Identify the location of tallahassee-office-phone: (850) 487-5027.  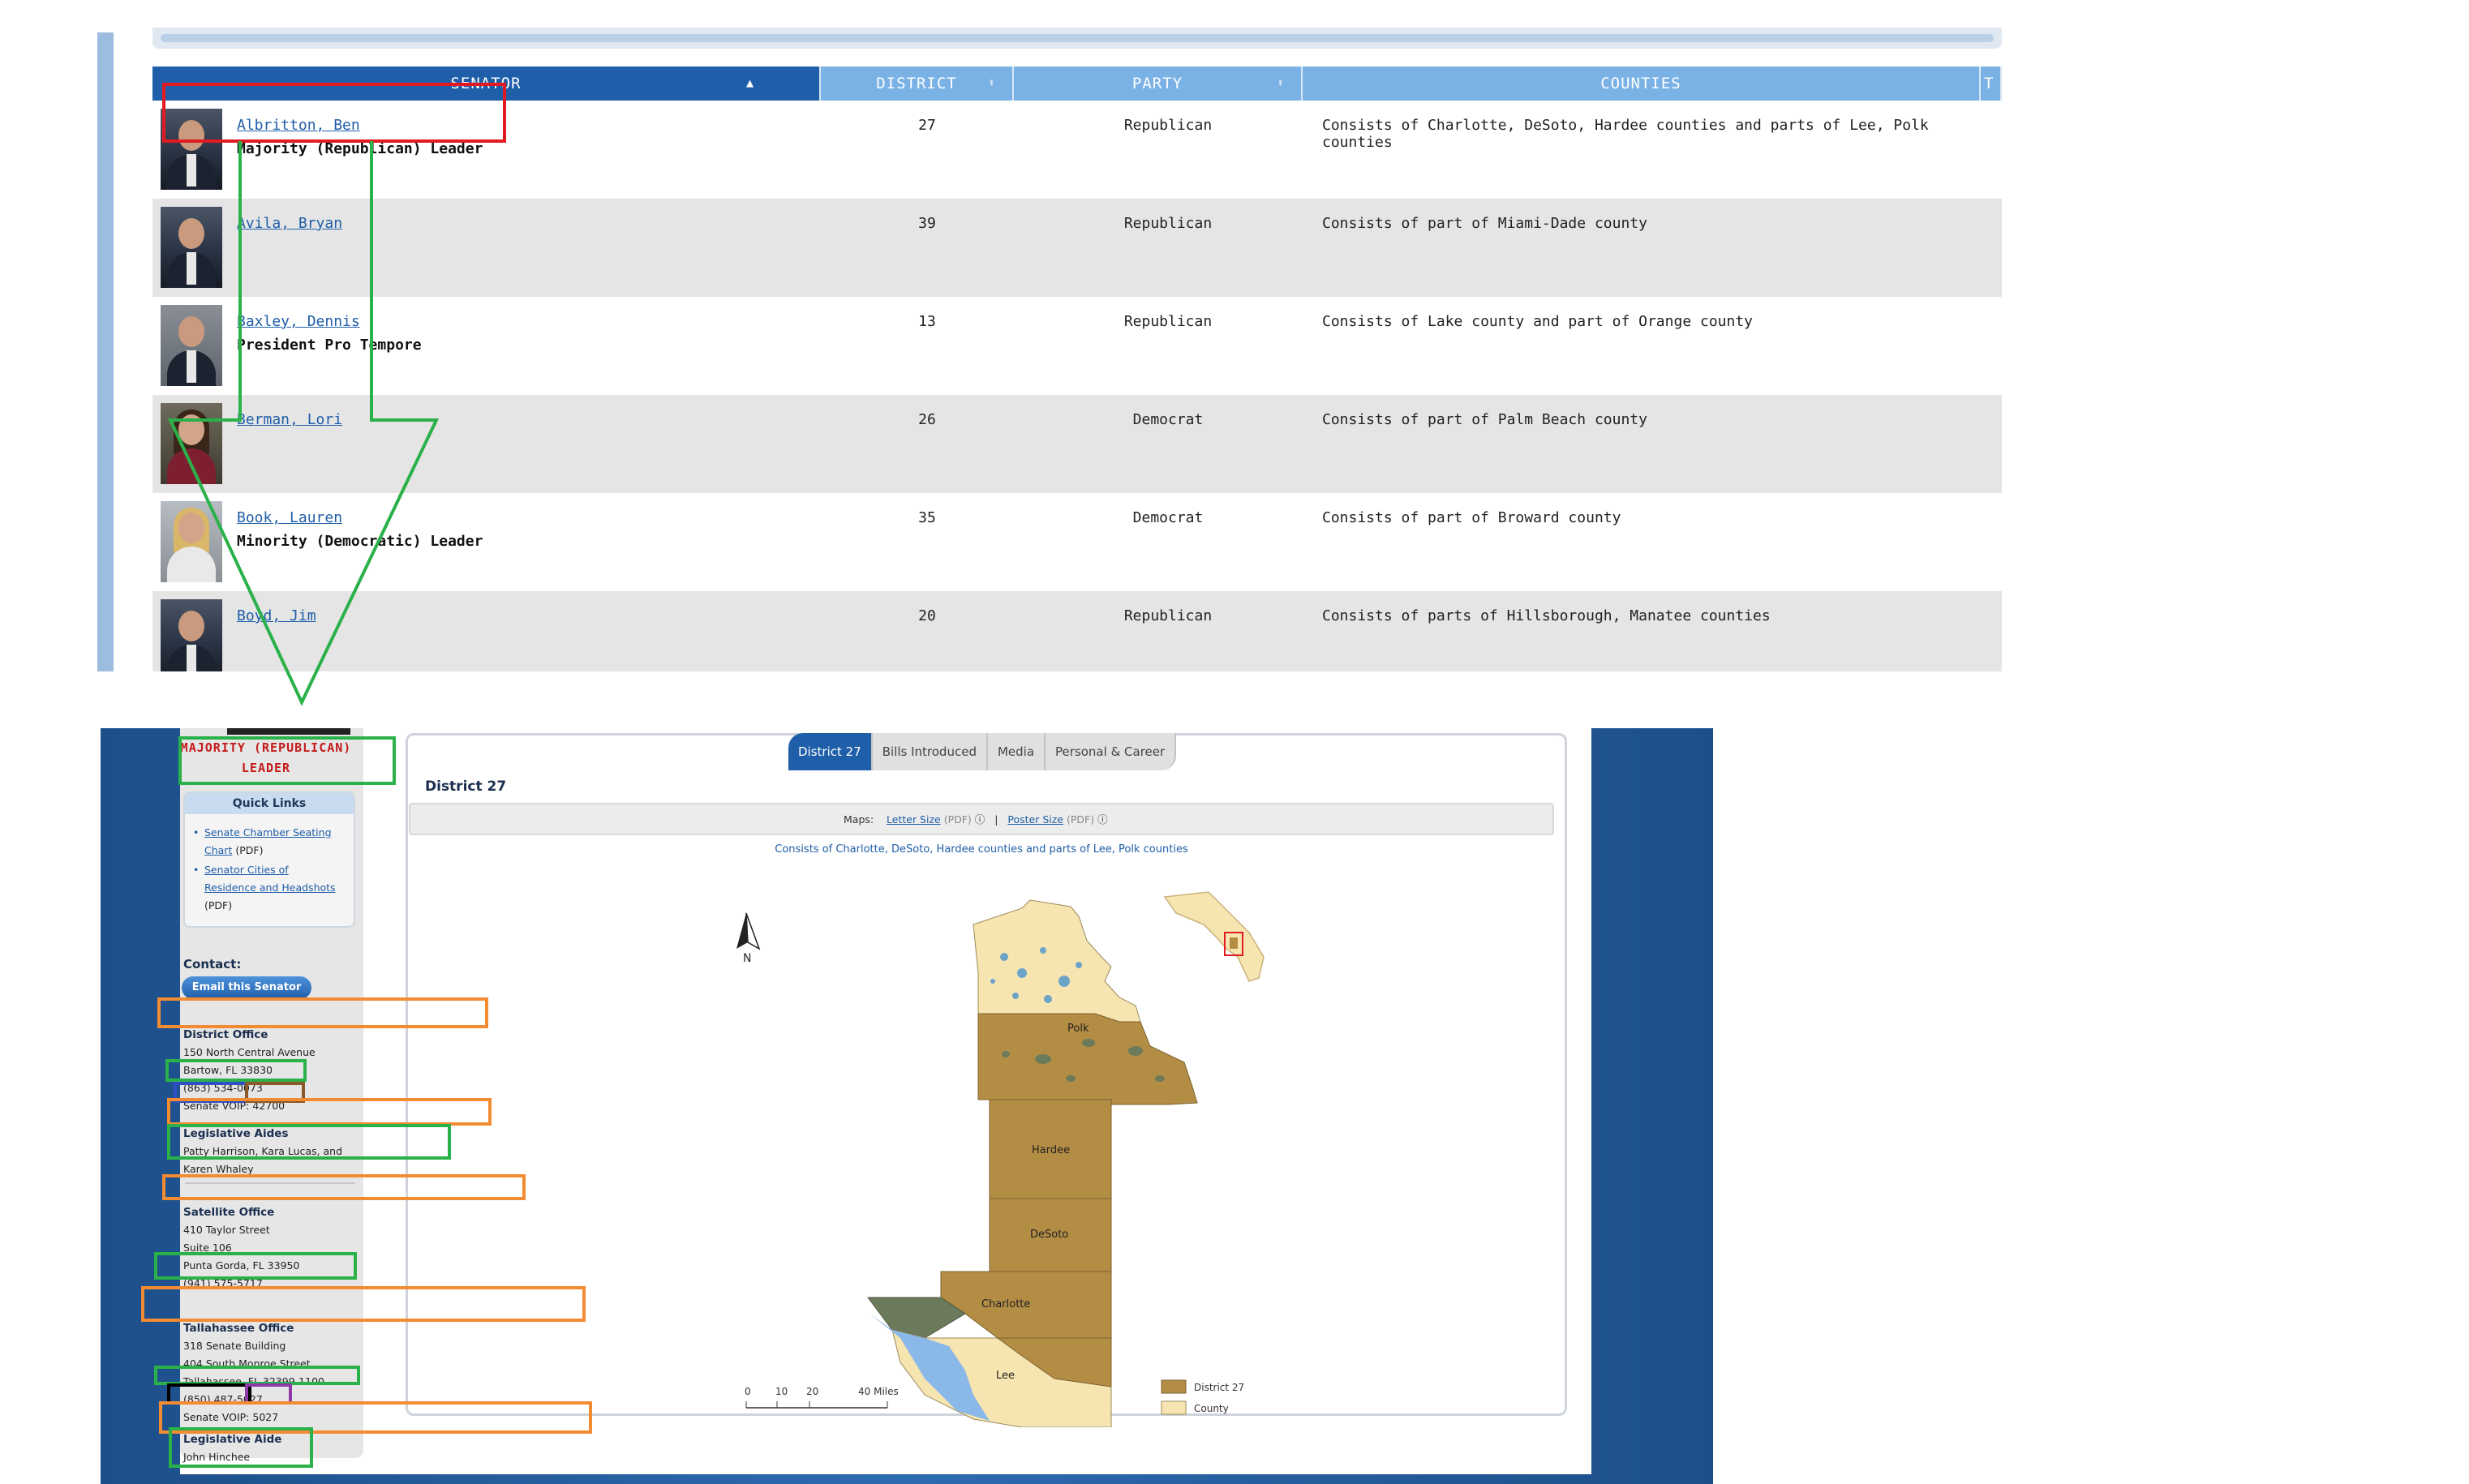
(223, 1400).